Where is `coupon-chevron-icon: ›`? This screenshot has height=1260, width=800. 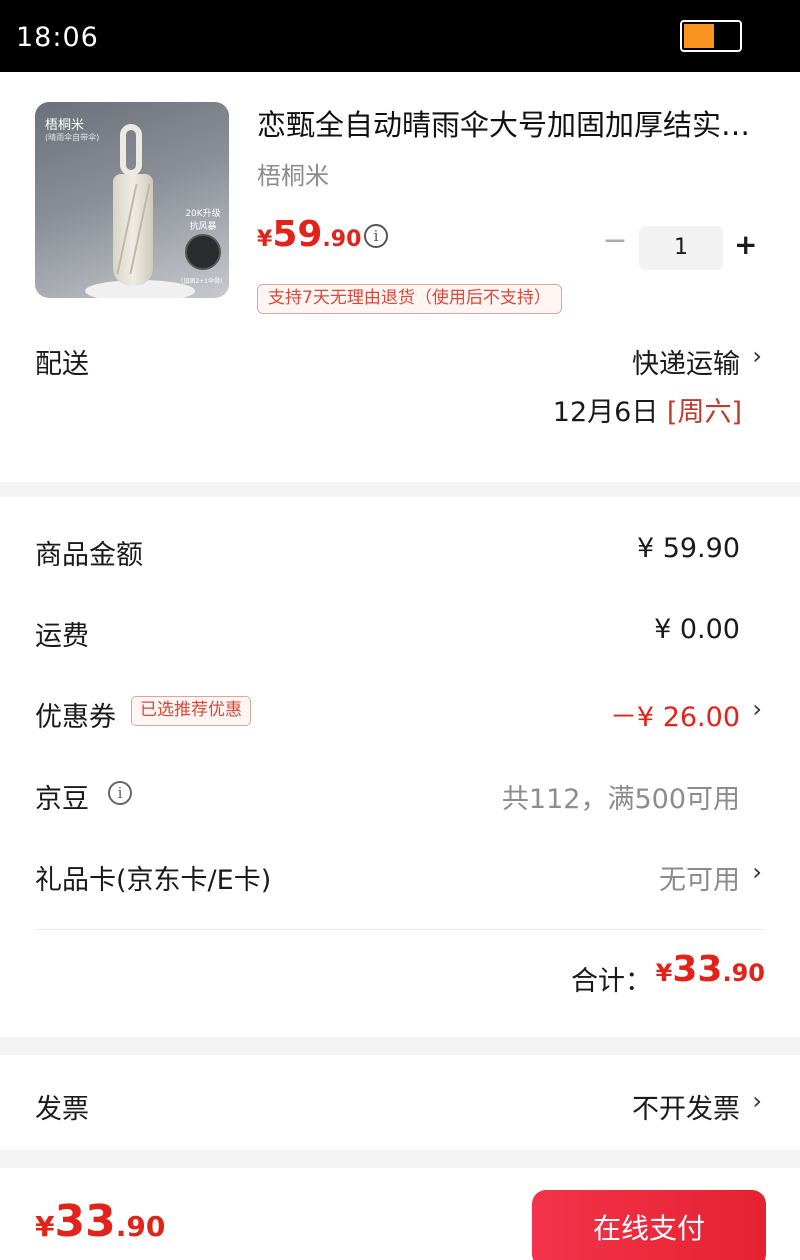
coupon-chevron-icon: › is located at coordinates (757, 709).